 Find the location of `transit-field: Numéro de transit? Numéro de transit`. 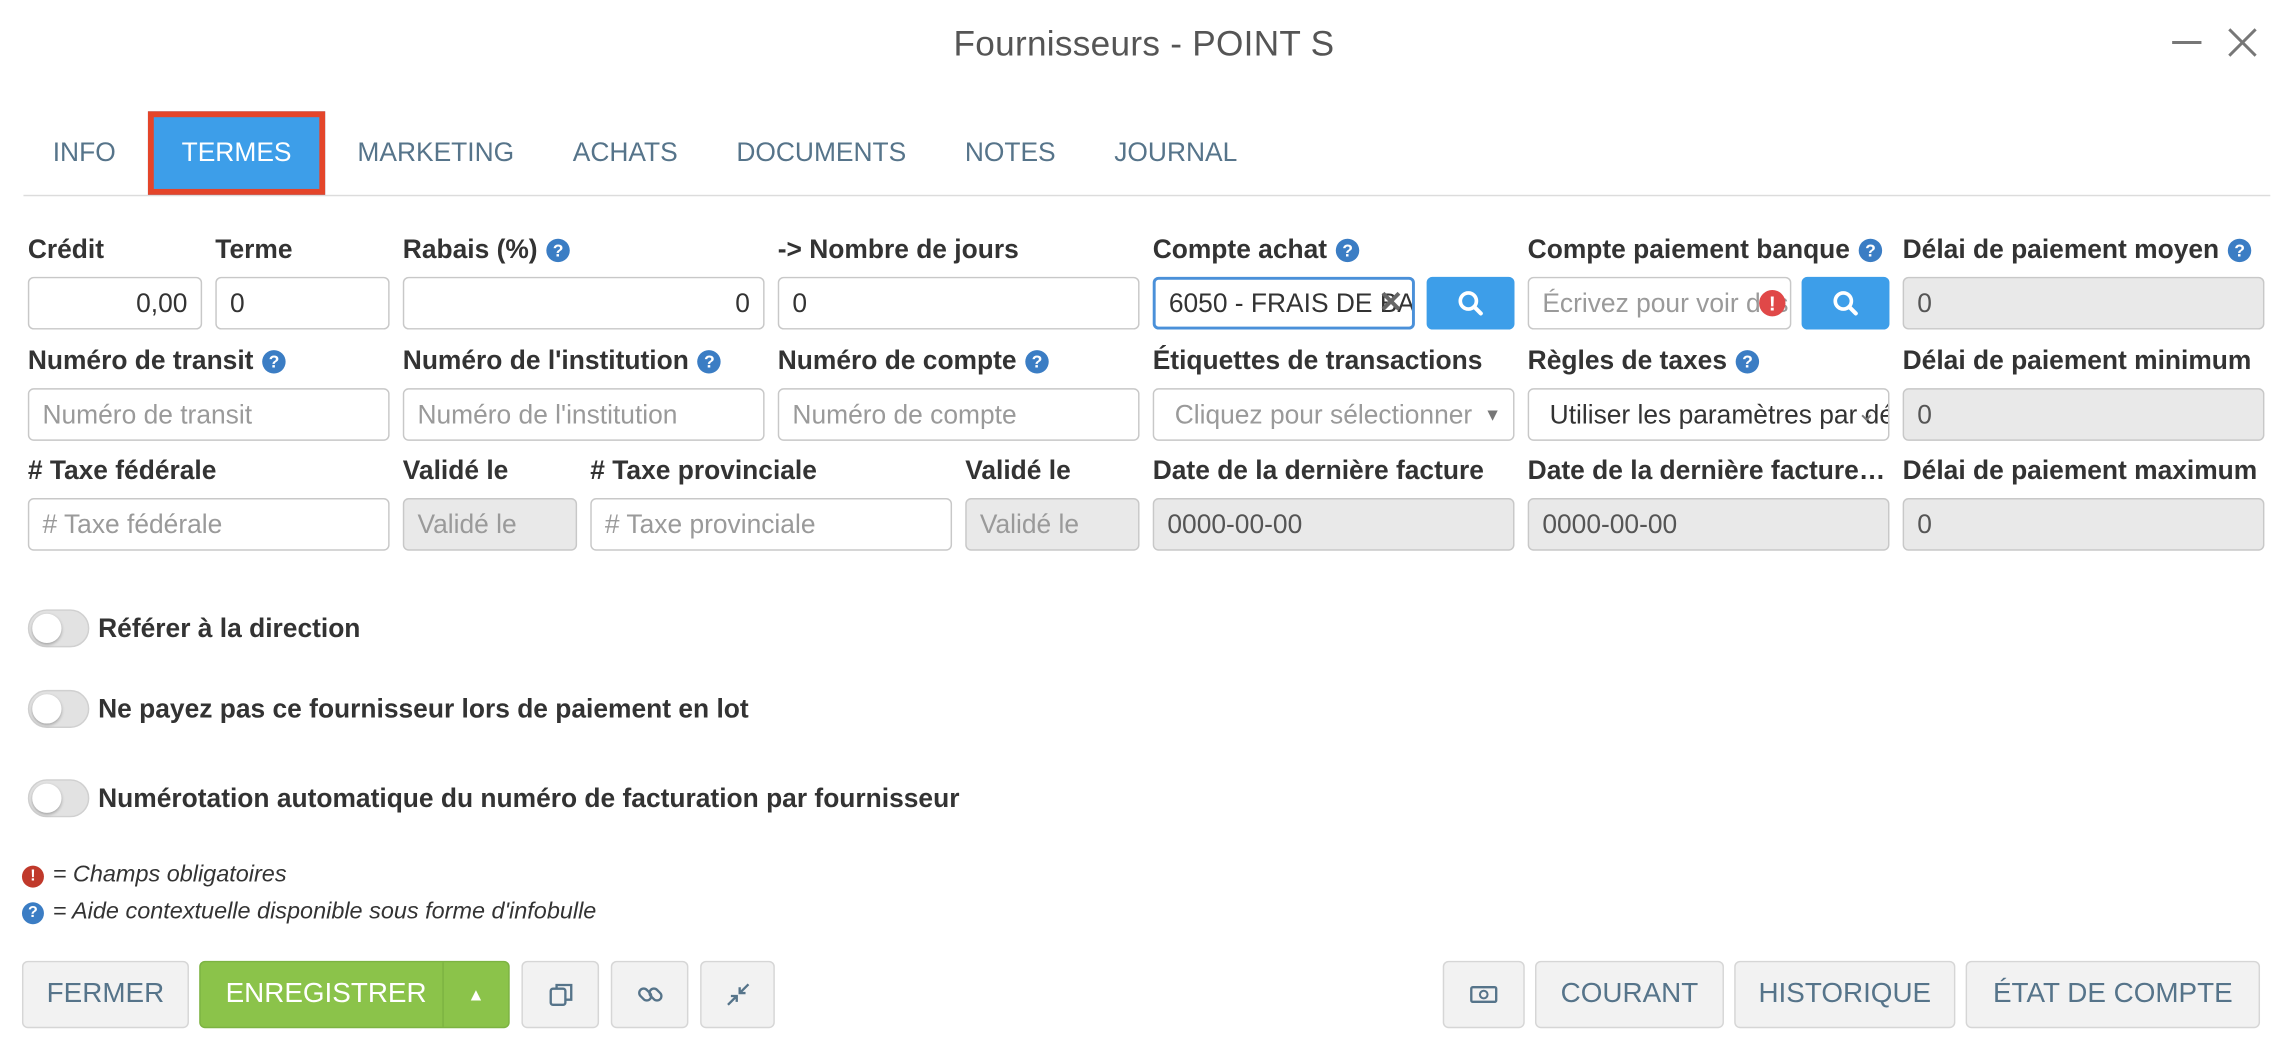

transit-field: Numéro de transit? Numéro de transit is located at coordinates (208, 392).